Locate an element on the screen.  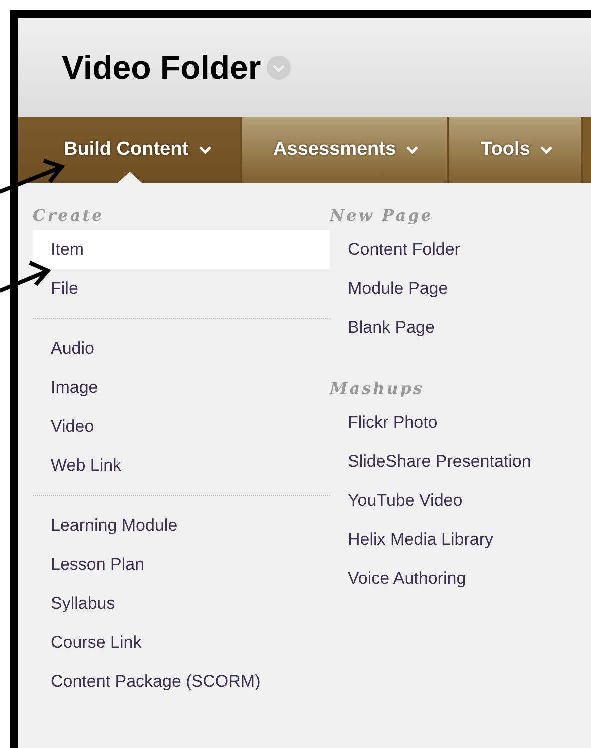
menu-item: Learning Module is located at coordinates (181, 525).